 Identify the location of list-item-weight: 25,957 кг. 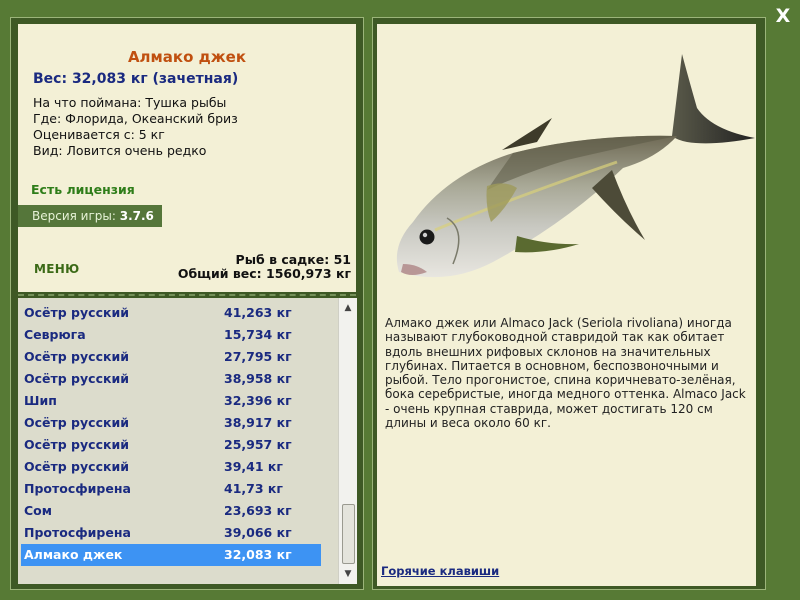
(258, 444).